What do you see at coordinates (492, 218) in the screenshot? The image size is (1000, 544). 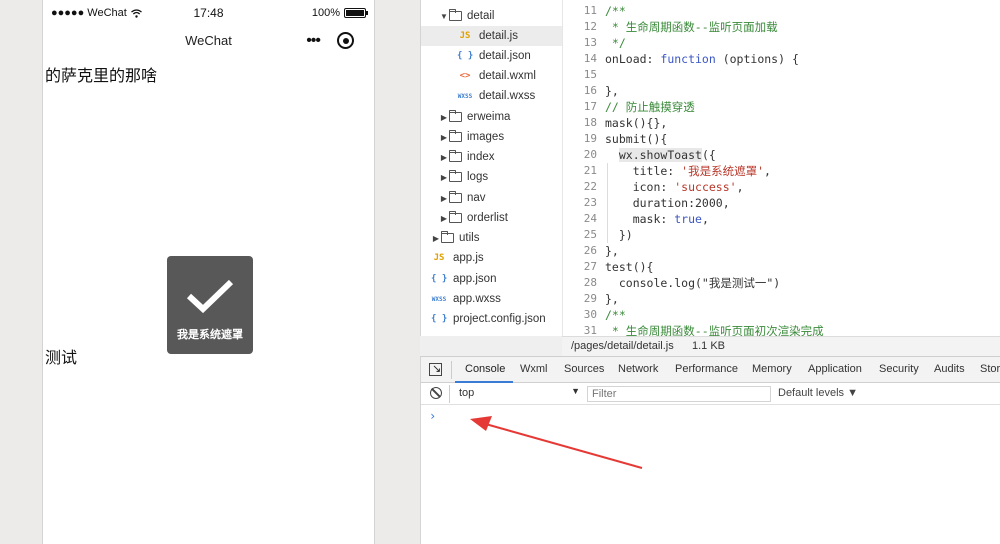 I see `tree-item-orderlist: ▶ orderlist` at bounding box center [492, 218].